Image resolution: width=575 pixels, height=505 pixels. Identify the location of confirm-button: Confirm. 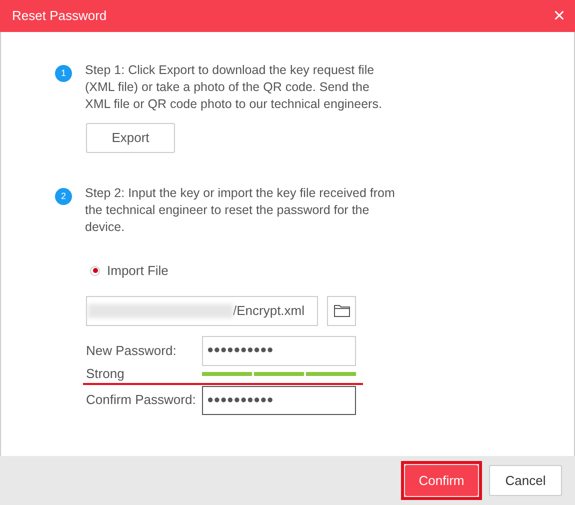
(441, 480).